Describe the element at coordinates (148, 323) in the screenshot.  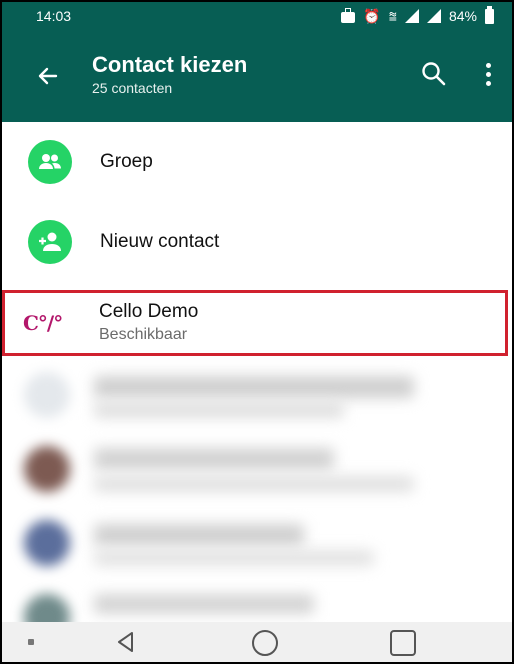
I see `contact-text: Cello Demo Beschikbaar` at that location.